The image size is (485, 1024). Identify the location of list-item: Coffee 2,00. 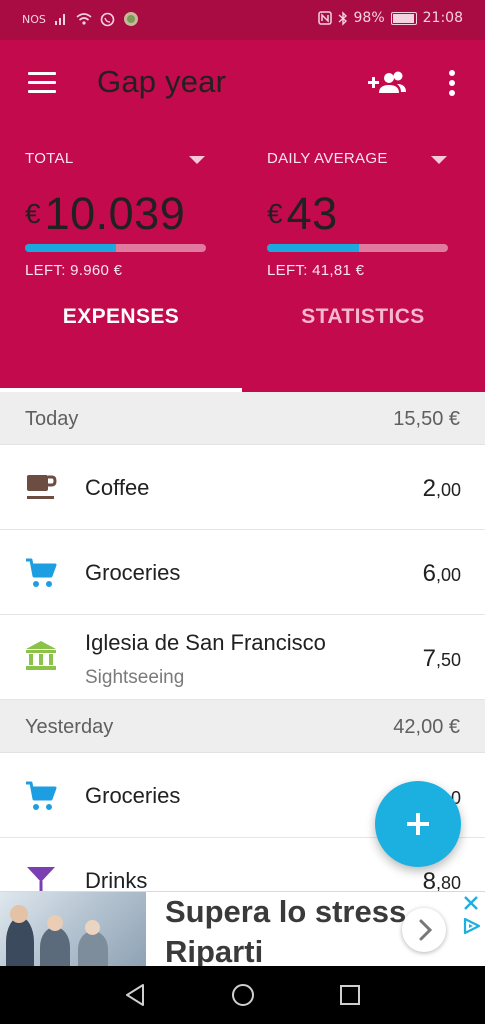
(242, 487).